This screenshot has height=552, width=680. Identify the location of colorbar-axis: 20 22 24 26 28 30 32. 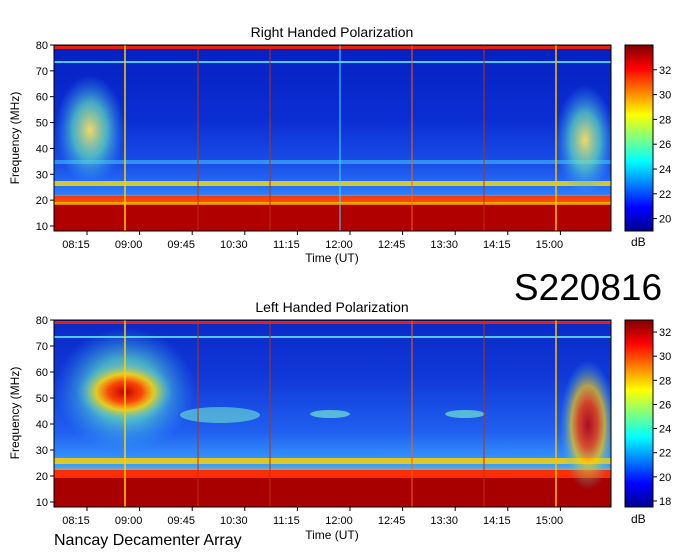
(662, 145).